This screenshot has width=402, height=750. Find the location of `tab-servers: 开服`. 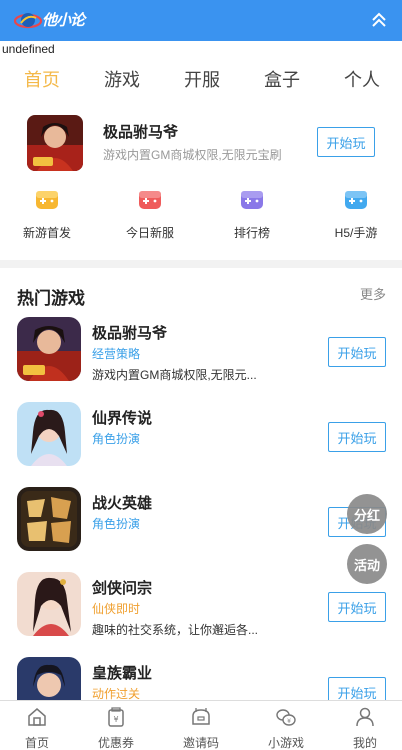

tab-servers: 开服 is located at coordinates (202, 79).